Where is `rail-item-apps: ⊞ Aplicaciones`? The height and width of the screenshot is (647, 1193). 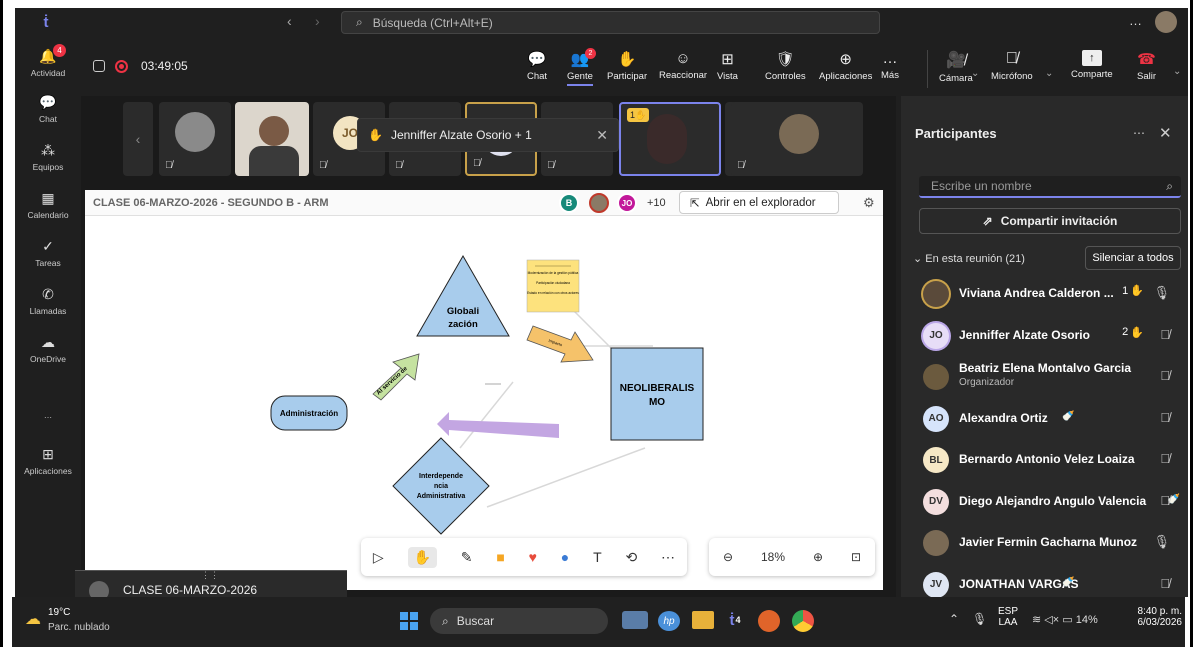 rail-item-apps: ⊞ Aplicaciones is located at coordinates (48, 461).